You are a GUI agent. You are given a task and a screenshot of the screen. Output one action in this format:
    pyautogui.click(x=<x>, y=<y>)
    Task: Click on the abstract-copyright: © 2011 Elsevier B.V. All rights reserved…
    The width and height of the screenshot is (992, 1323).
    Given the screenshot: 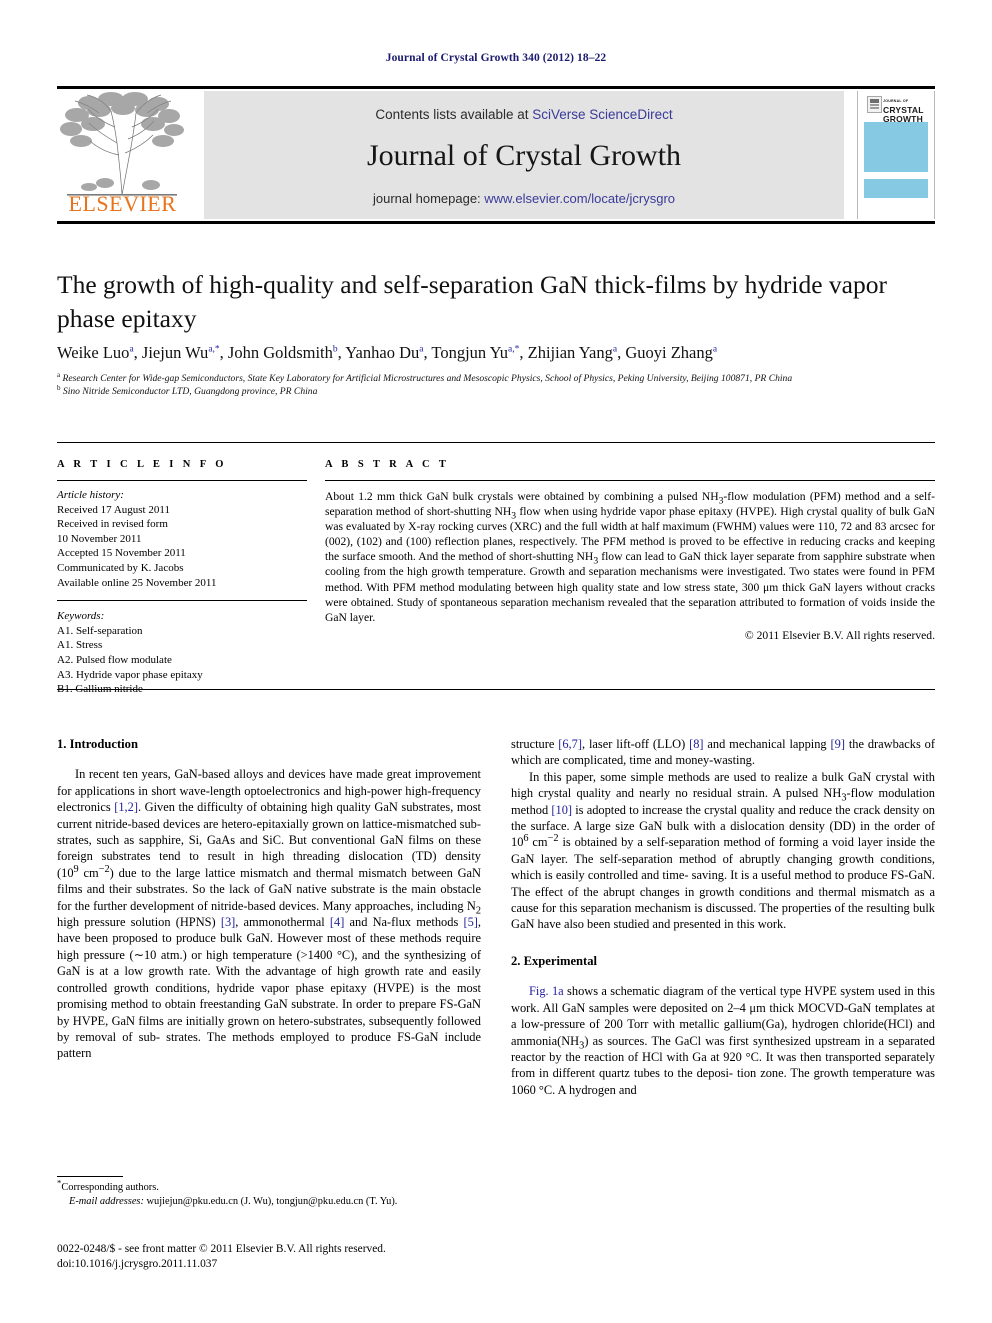 What is the action you would take?
    pyautogui.click(x=839, y=635)
    